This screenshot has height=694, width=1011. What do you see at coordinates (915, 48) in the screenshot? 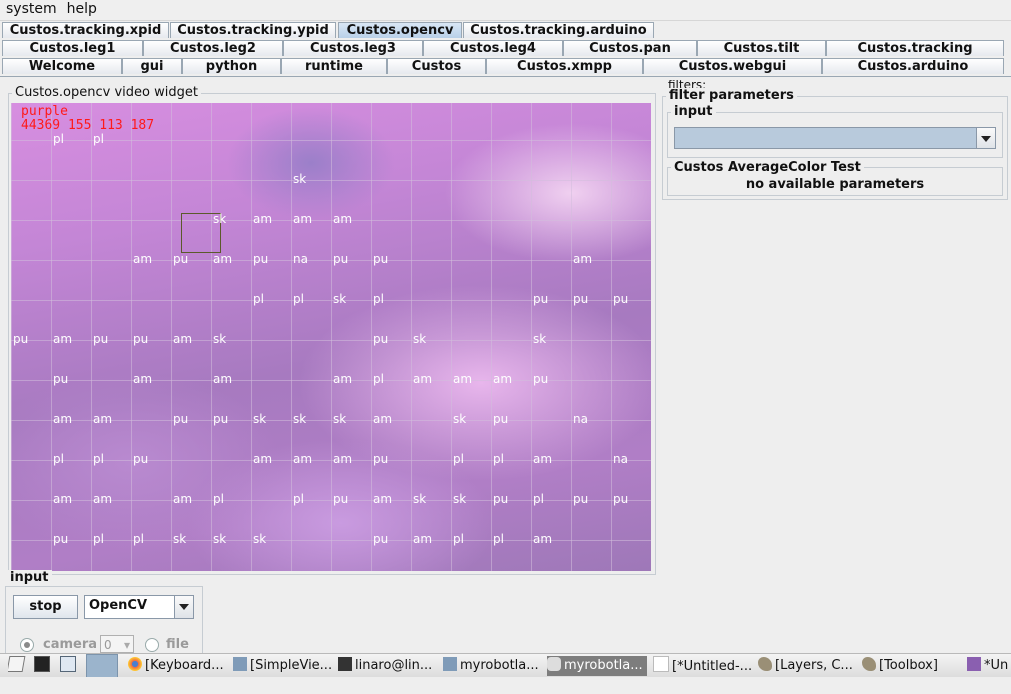
I see `tab-custos-tracking: Custos.tracking` at bounding box center [915, 48].